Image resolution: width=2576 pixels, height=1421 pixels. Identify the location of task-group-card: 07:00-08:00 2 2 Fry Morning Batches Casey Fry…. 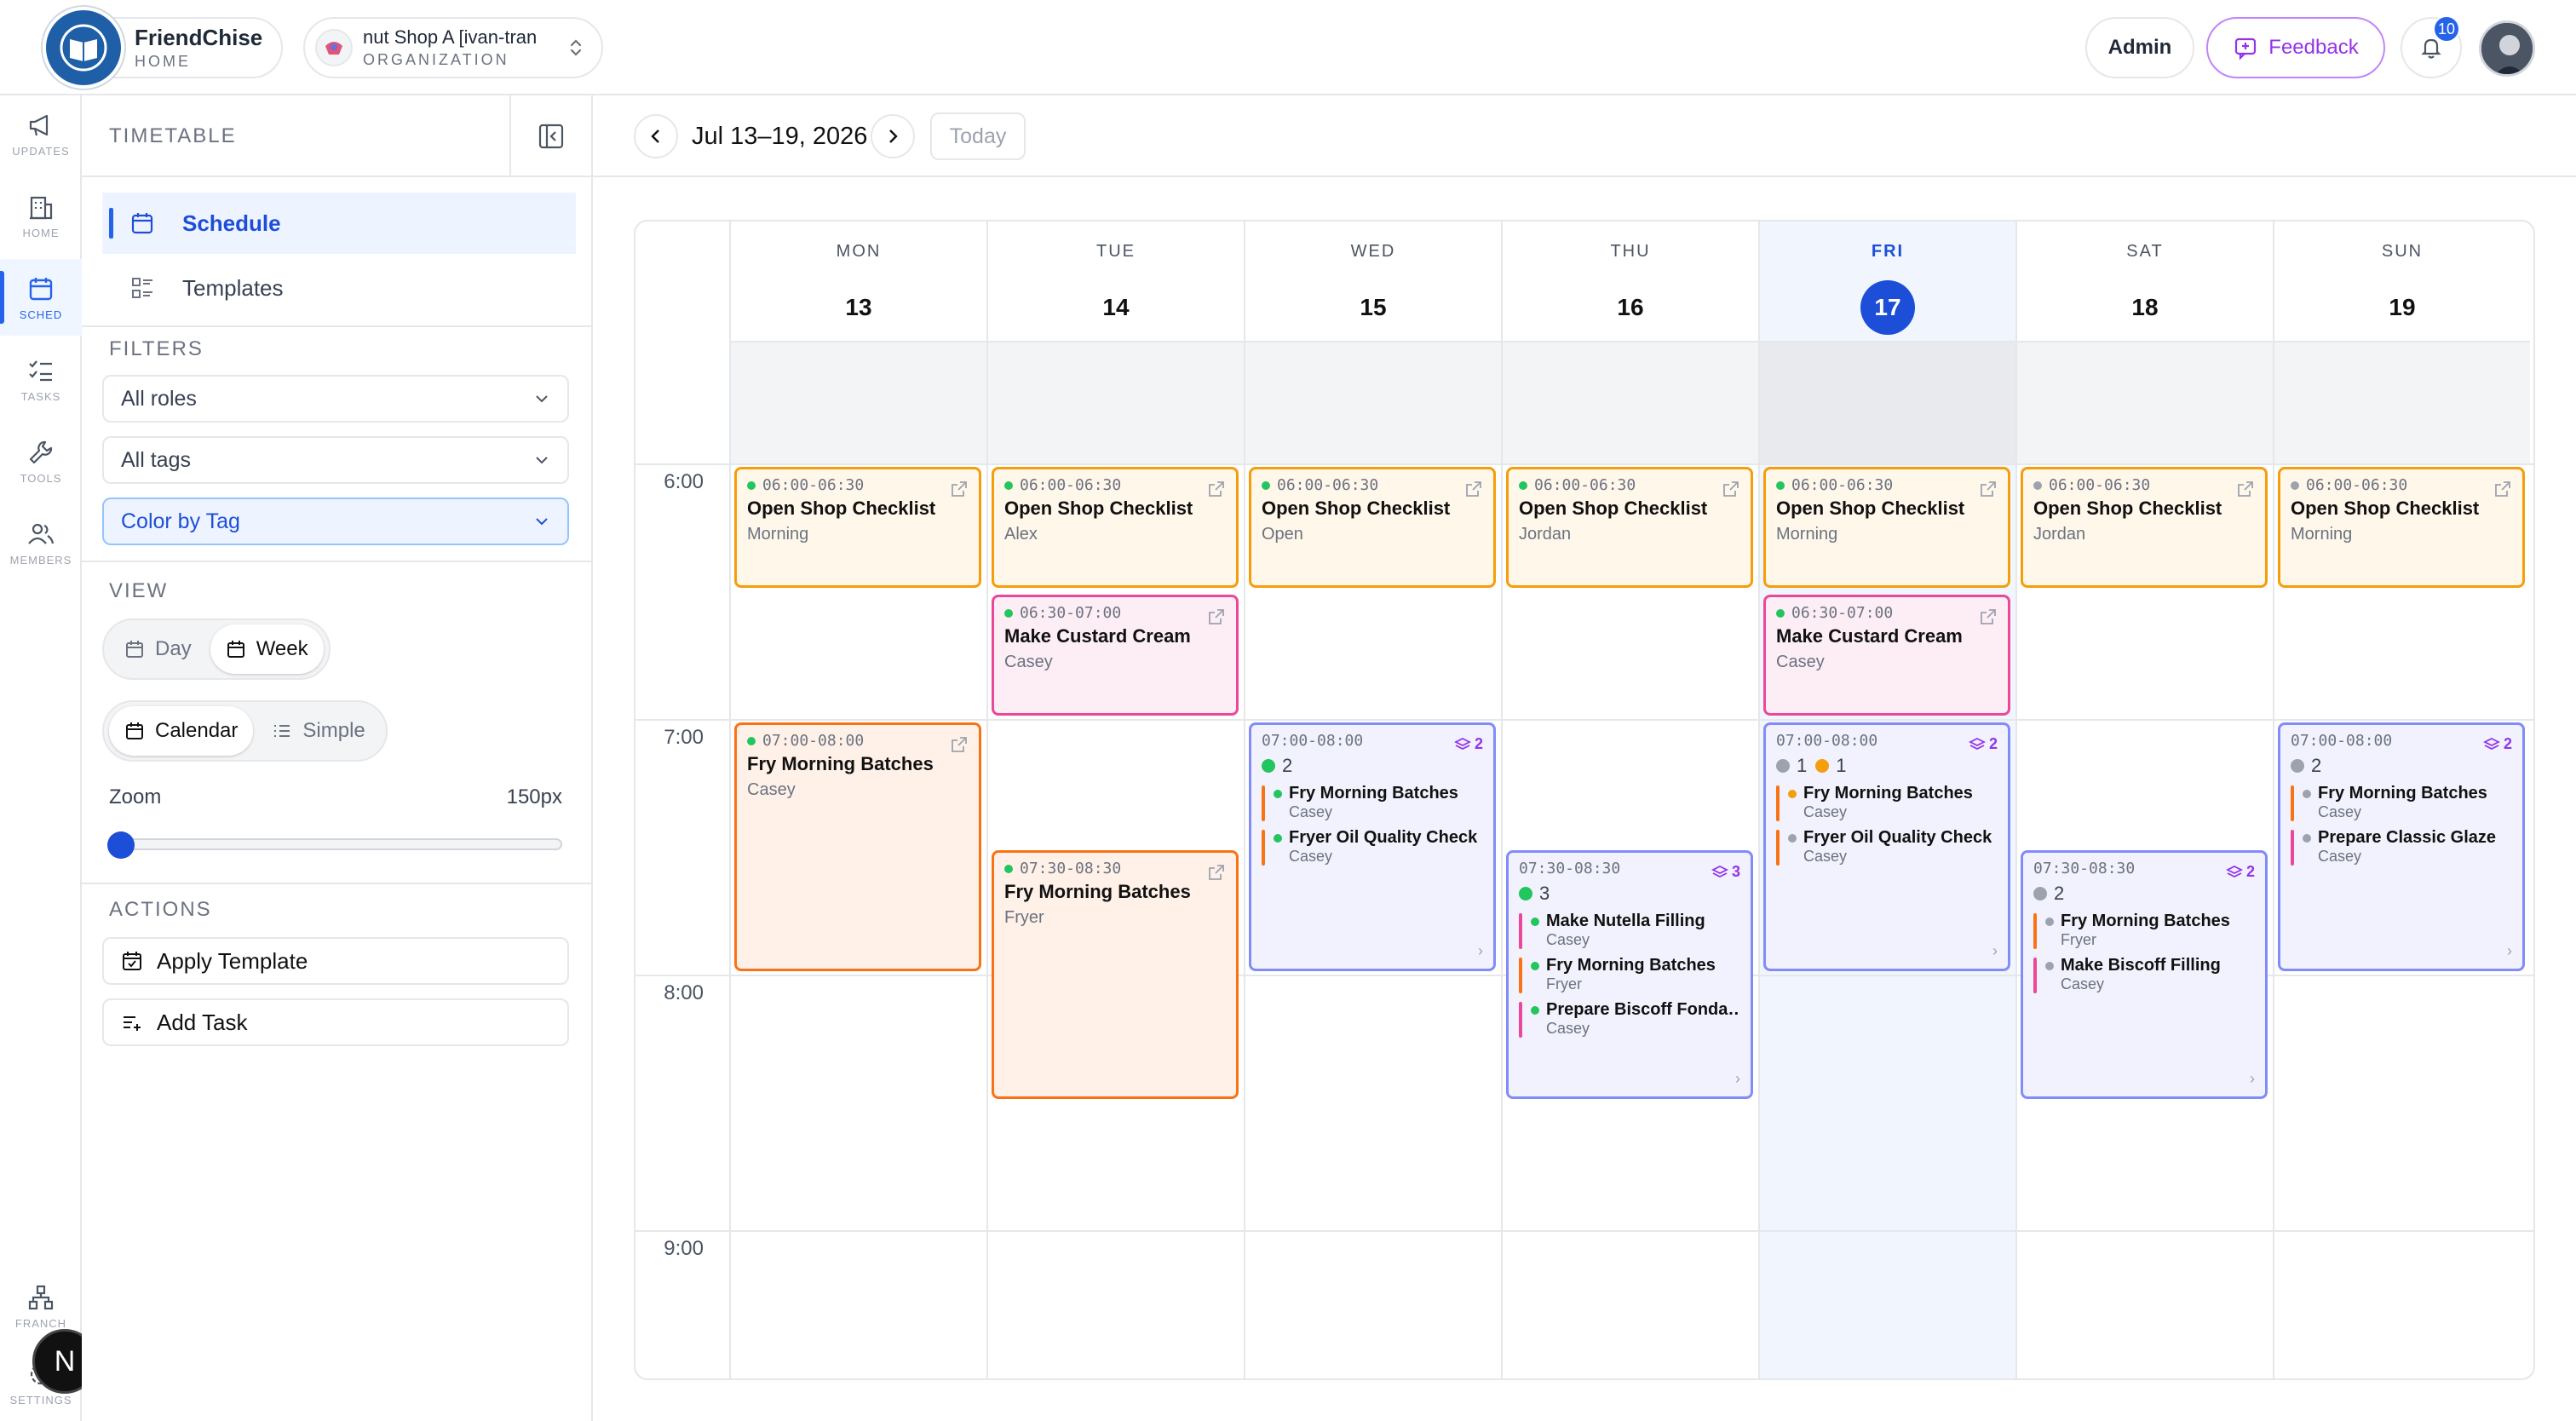
(1373, 846).